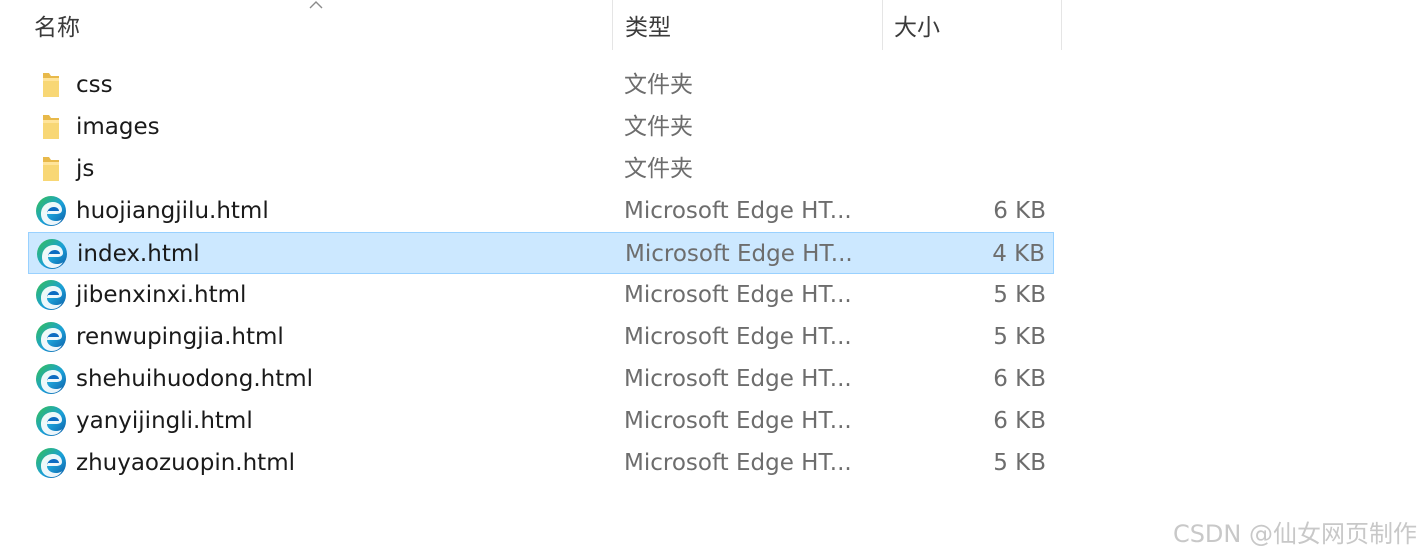  What do you see at coordinates (118, 127) in the screenshot?
I see `file-name: images` at bounding box center [118, 127].